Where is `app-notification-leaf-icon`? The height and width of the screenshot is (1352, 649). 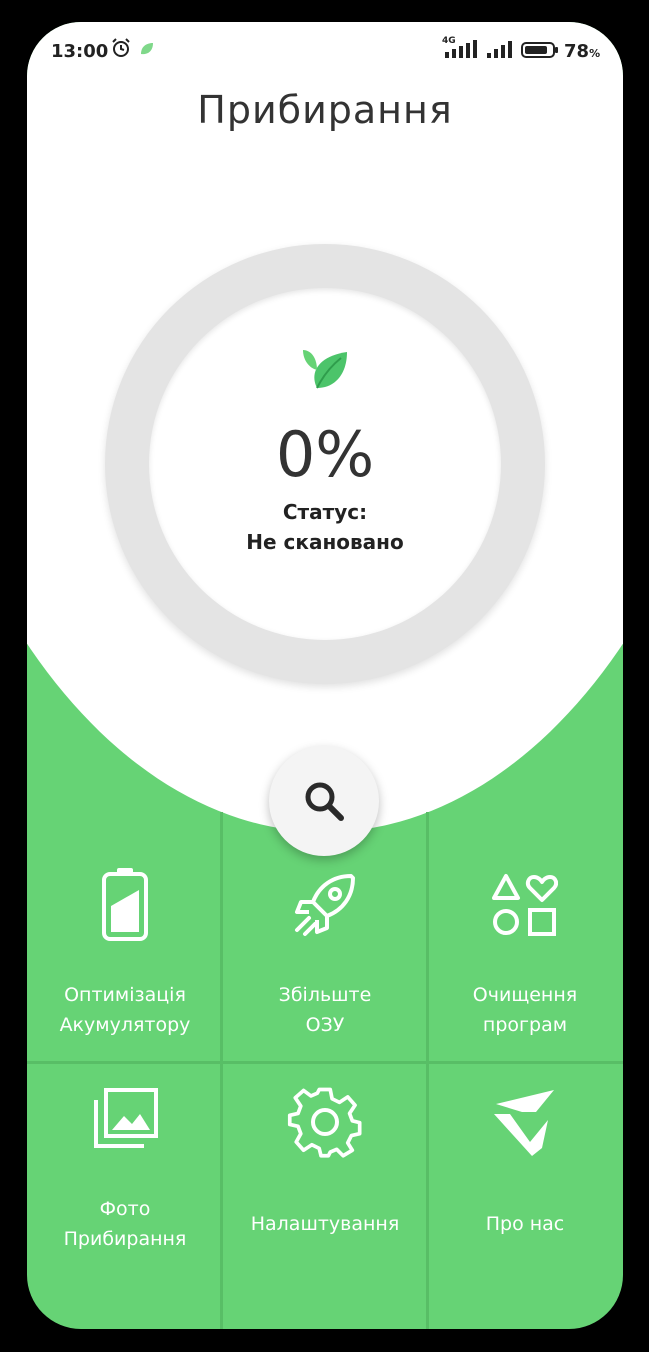
app-notification-leaf-icon is located at coordinates (147, 49).